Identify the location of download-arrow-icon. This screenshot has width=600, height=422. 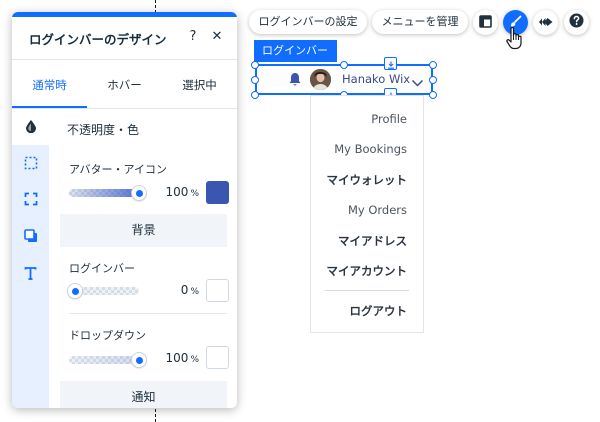
(391, 63).